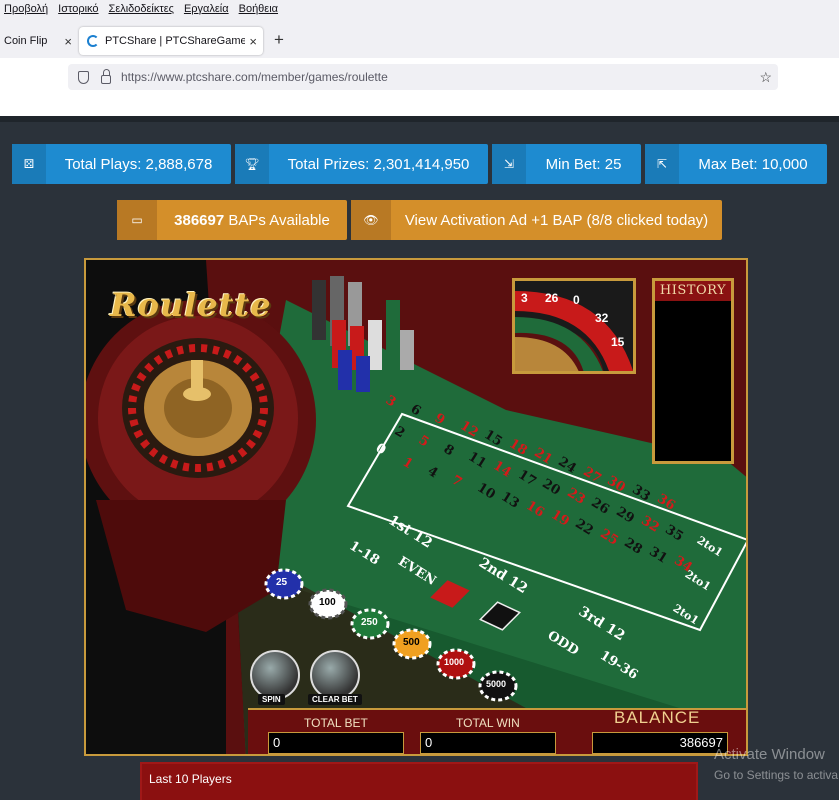  What do you see at coordinates (657, 555) in the screenshot?
I see `grid-number-31: 31` at bounding box center [657, 555].